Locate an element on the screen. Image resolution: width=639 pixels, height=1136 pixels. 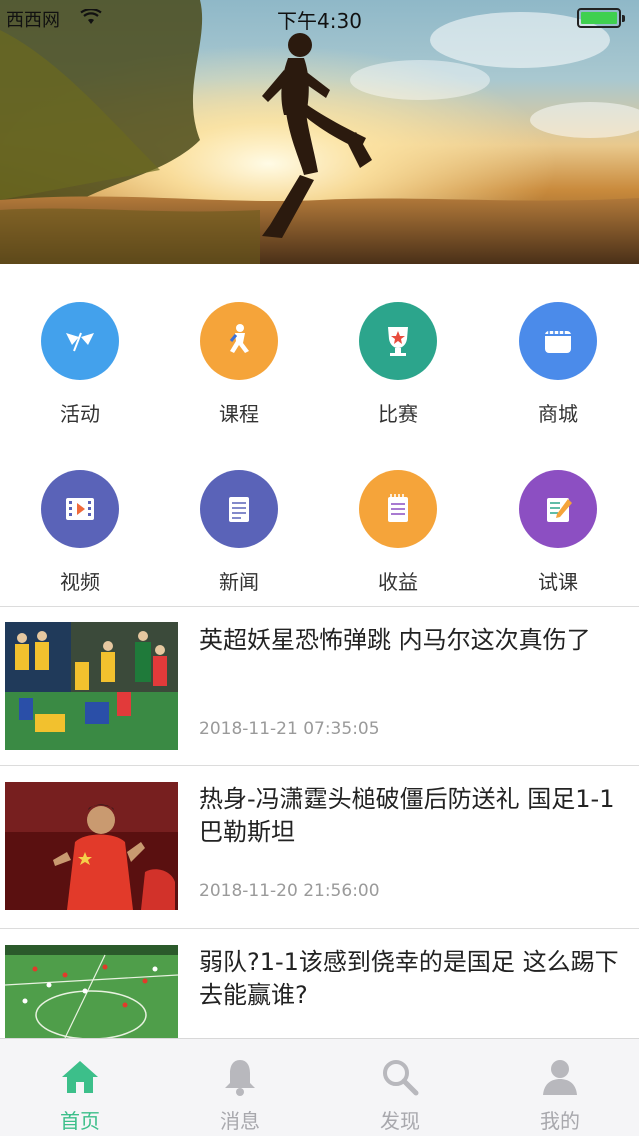
news-title: 英超妖星恐怖弹跳 内马尔这次真伤了 is located at coordinates (395, 640).